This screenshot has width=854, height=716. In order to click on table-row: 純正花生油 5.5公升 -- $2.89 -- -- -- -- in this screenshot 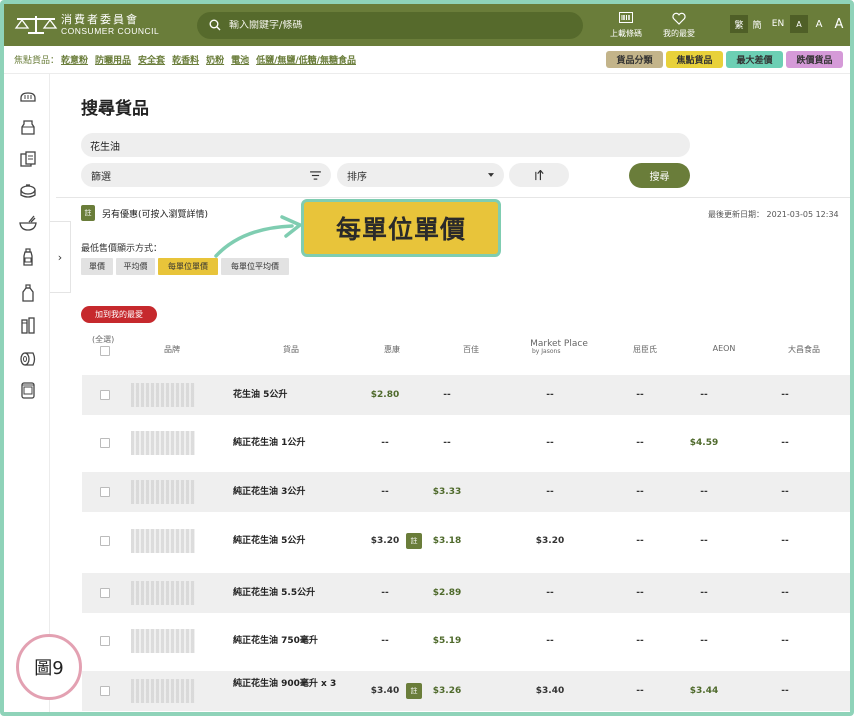, I will do `click(466, 593)`.